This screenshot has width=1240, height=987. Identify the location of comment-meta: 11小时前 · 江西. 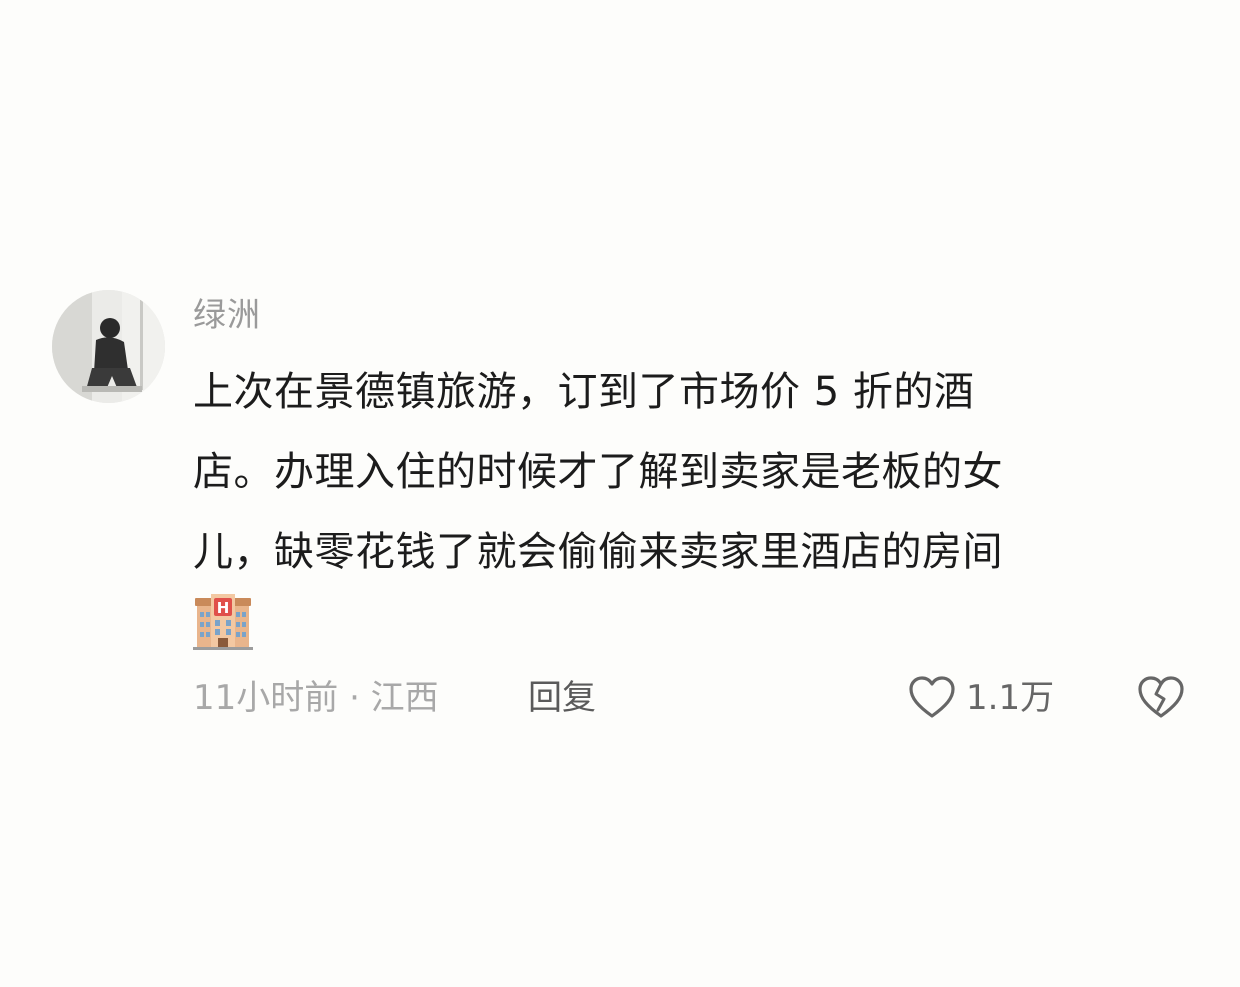
(316, 698).